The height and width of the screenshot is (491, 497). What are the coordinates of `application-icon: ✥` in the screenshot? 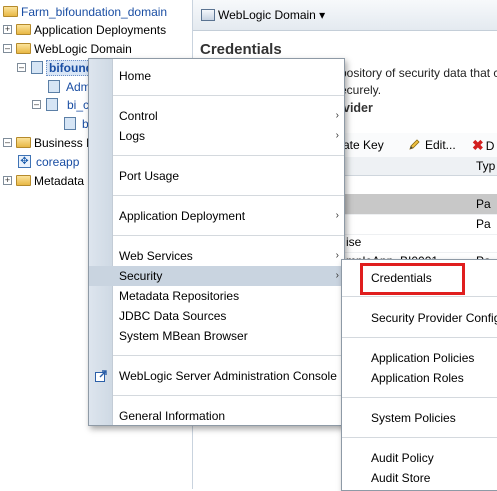 It's located at (24, 161).